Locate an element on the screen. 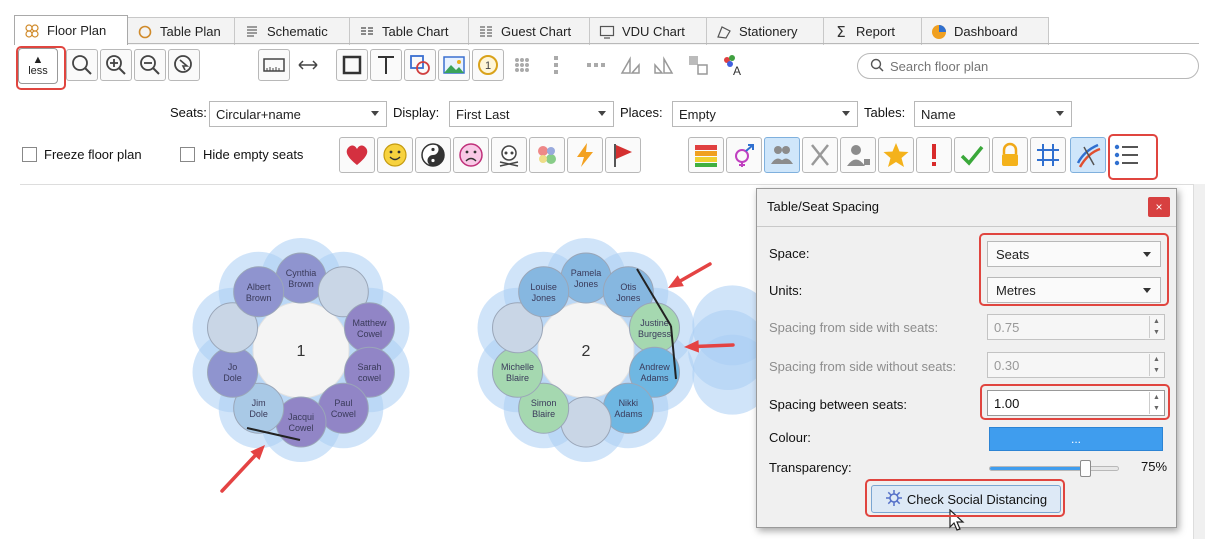  arrange-icon is located at coordinates (698, 65).